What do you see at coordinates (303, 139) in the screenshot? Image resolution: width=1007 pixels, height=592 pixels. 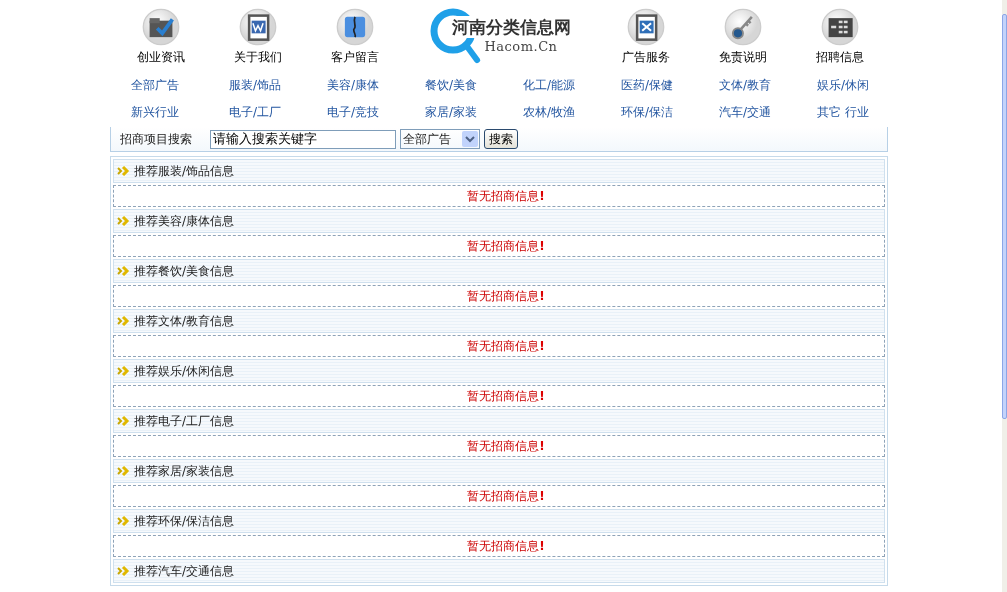 I see `search-field: 请输入搜索关键字` at bounding box center [303, 139].